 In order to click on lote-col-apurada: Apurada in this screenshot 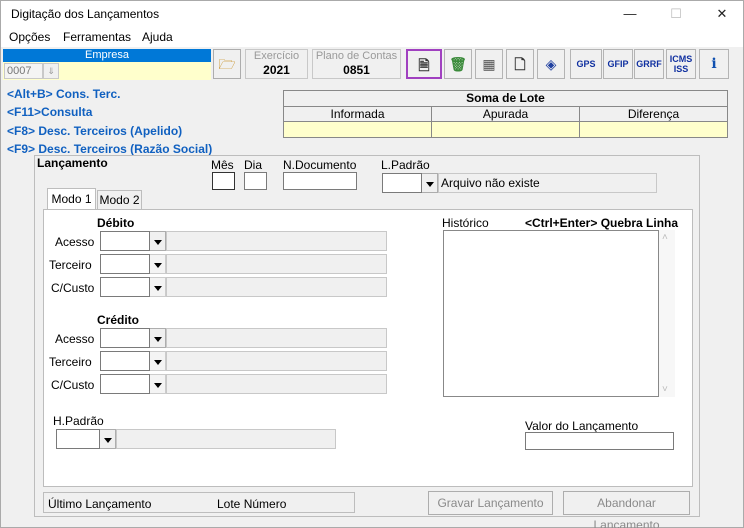, I will do `click(506, 114)`.